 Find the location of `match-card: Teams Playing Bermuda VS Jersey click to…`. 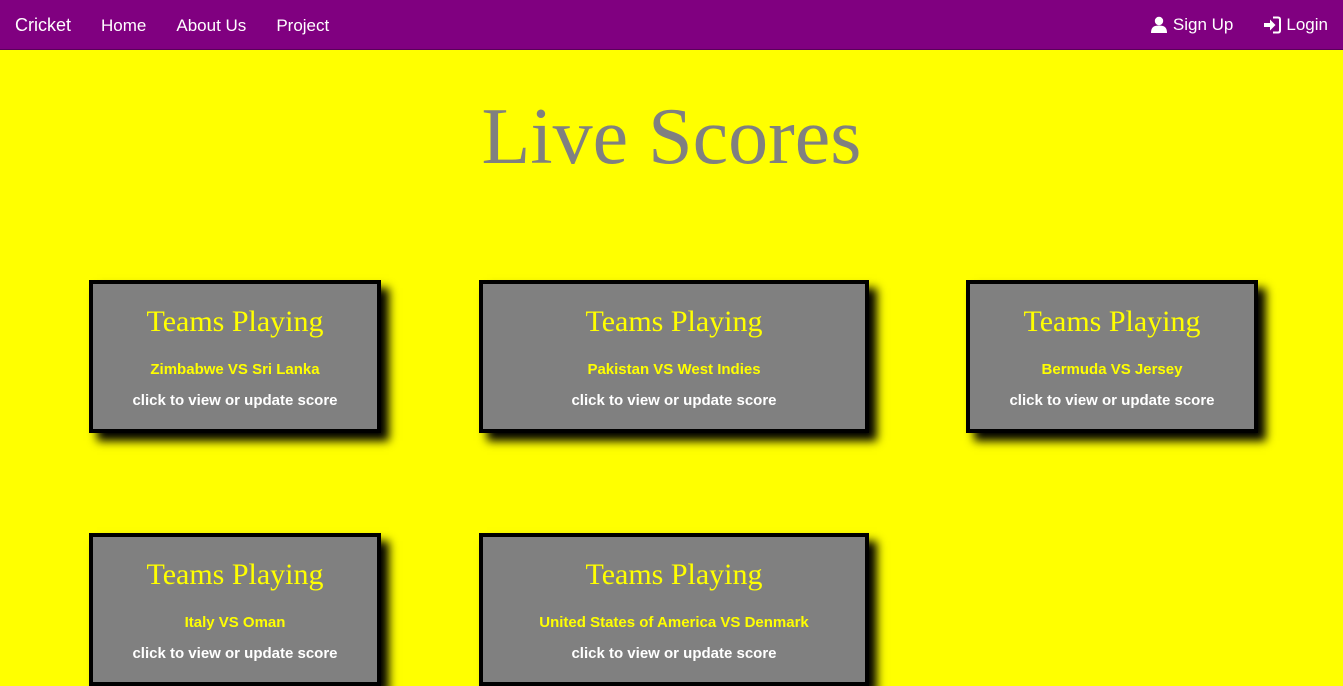

match-card: Teams Playing Bermuda VS Jersey click to… is located at coordinates (1112, 356).